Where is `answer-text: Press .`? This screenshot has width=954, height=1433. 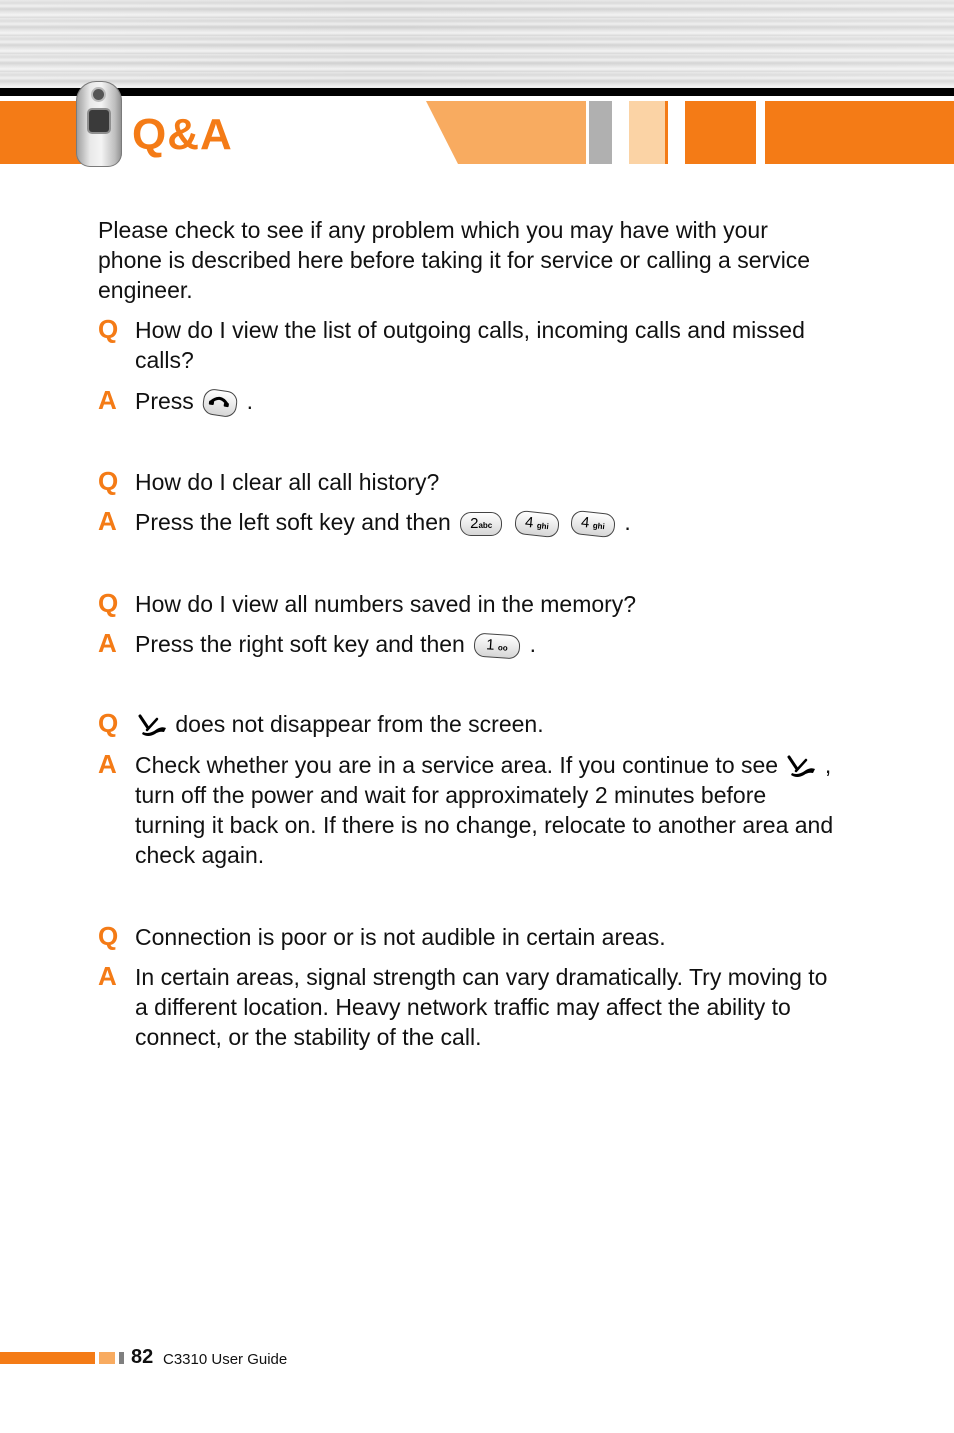
answer-text: Press . is located at coordinates (486, 402).